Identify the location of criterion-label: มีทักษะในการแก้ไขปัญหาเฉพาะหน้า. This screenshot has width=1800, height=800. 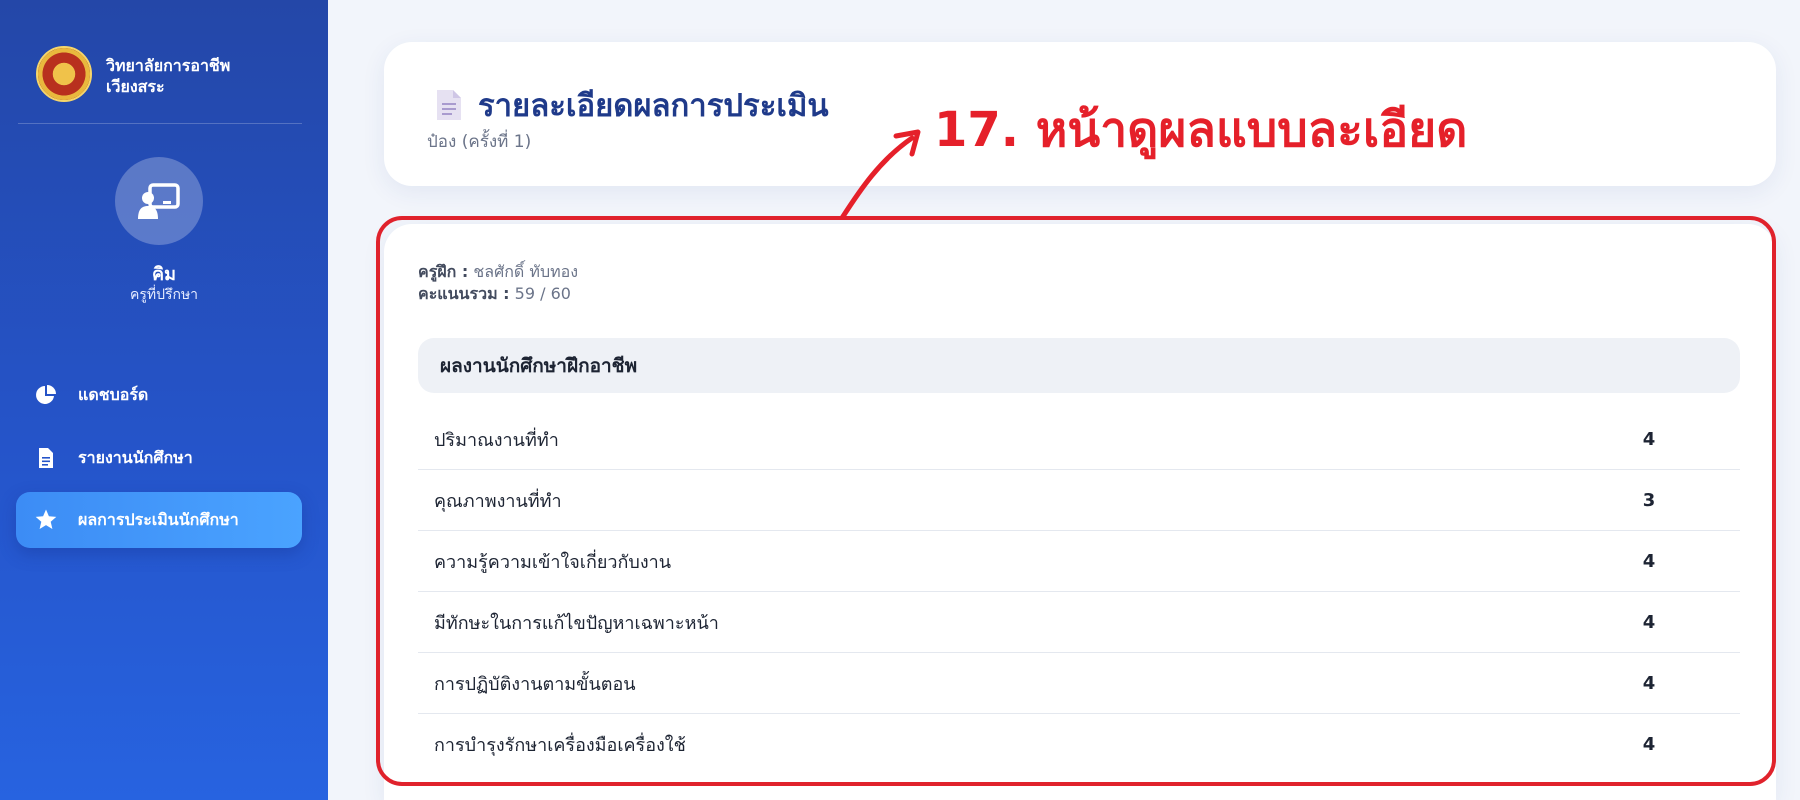
(576, 623).